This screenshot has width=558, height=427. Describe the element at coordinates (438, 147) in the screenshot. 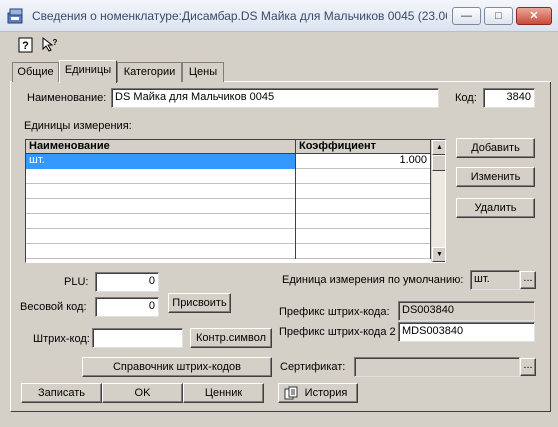

I see `scroll-up-icon: ▲` at that location.